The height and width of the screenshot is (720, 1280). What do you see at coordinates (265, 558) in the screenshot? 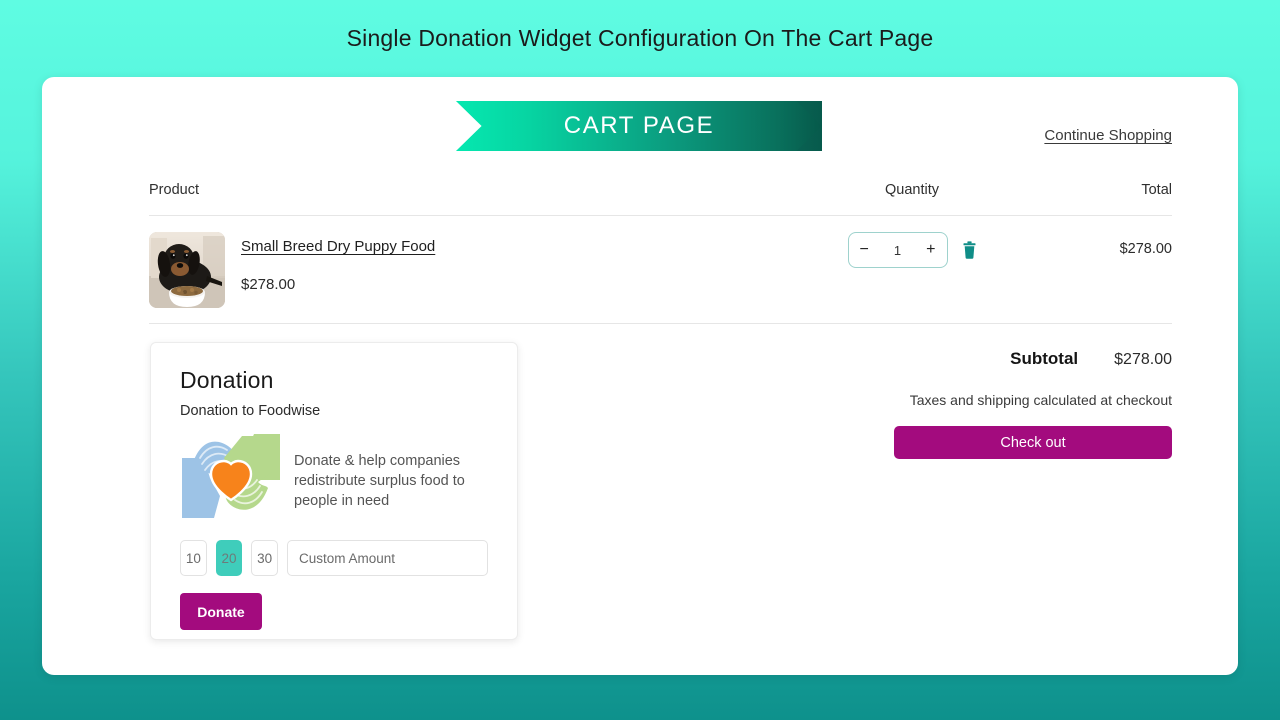
I see `donation-amount-30: 30` at bounding box center [265, 558].